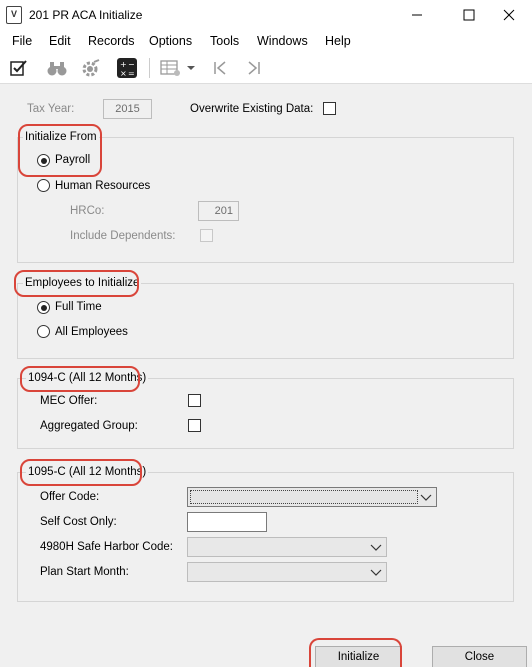 The height and width of the screenshot is (667, 532). What do you see at coordinates (87, 378) in the screenshot?
I see `form-1094c-title: 1094-C (All 12 Months)` at bounding box center [87, 378].